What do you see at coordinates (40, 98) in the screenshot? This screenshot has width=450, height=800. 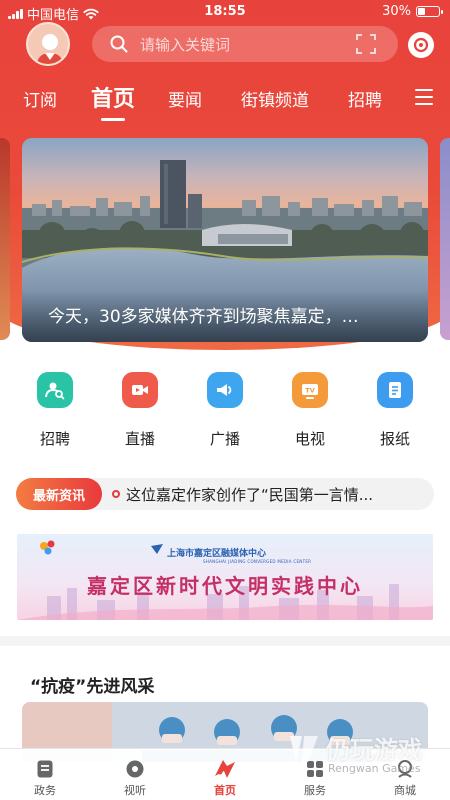 I see `tab-subscribe: 订阅` at bounding box center [40, 98].